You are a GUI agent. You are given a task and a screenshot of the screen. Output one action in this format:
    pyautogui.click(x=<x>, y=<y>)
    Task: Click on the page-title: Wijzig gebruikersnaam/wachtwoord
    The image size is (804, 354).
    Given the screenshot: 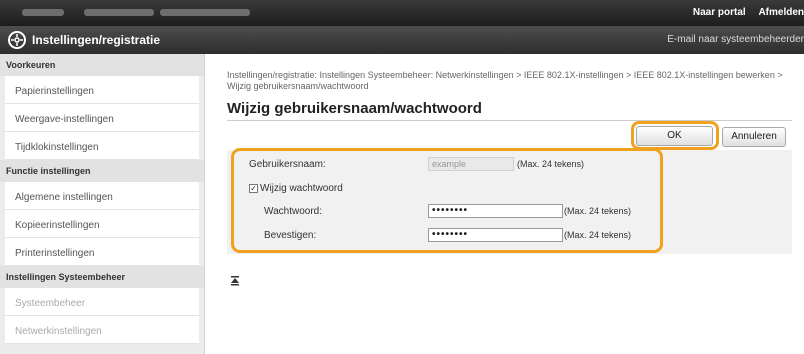 What is the action you would take?
    pyautogui.click(x=354, y=108)
    